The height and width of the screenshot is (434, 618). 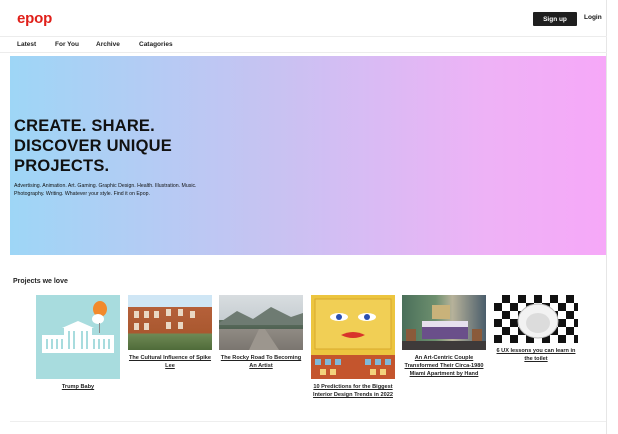 I want to click on main-nav: Latest For You Archive Catagories, so click(x=303, y=44).